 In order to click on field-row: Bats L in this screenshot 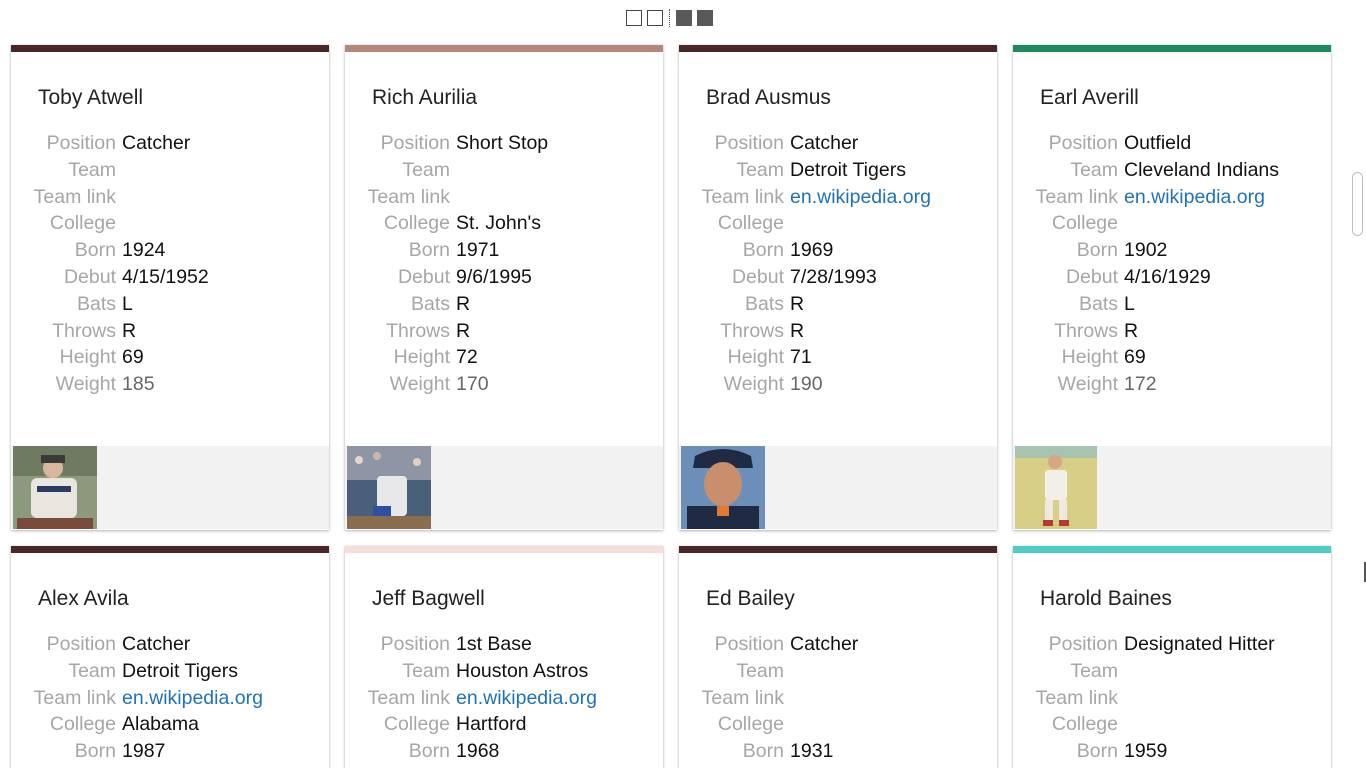, I will do `click(1172, 304)`.